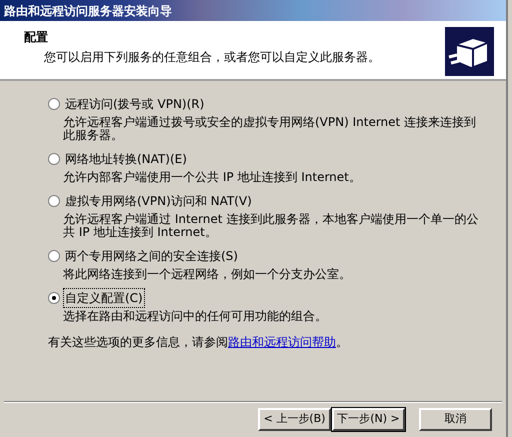  Describe the element at coordinates (455, 419) in the screenshot. I see `wizard-button: 取消` at that location.